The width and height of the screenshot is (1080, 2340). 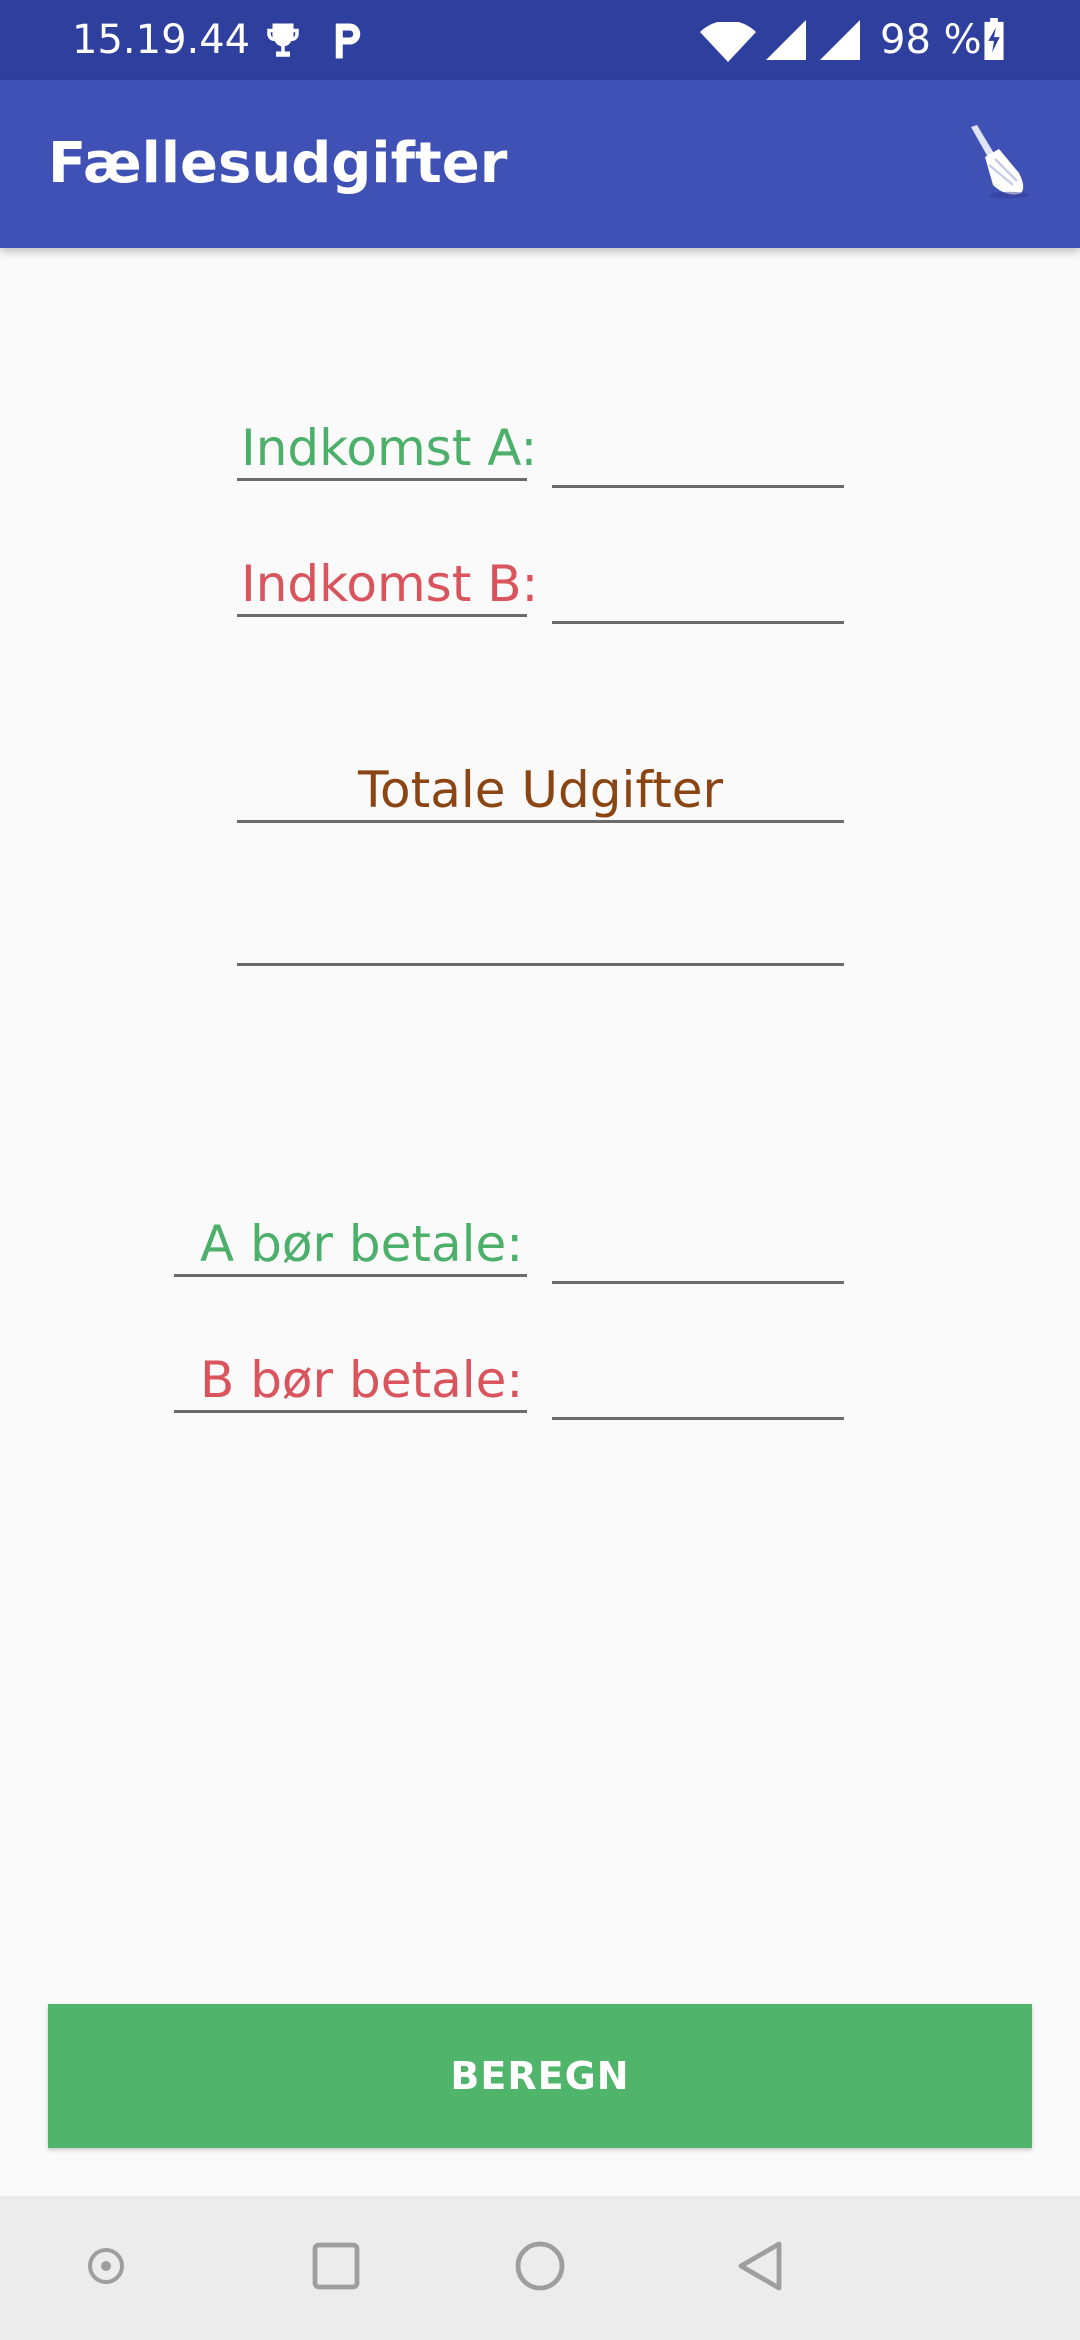 I want to click on parking-icon, so click(x=348, y=43).